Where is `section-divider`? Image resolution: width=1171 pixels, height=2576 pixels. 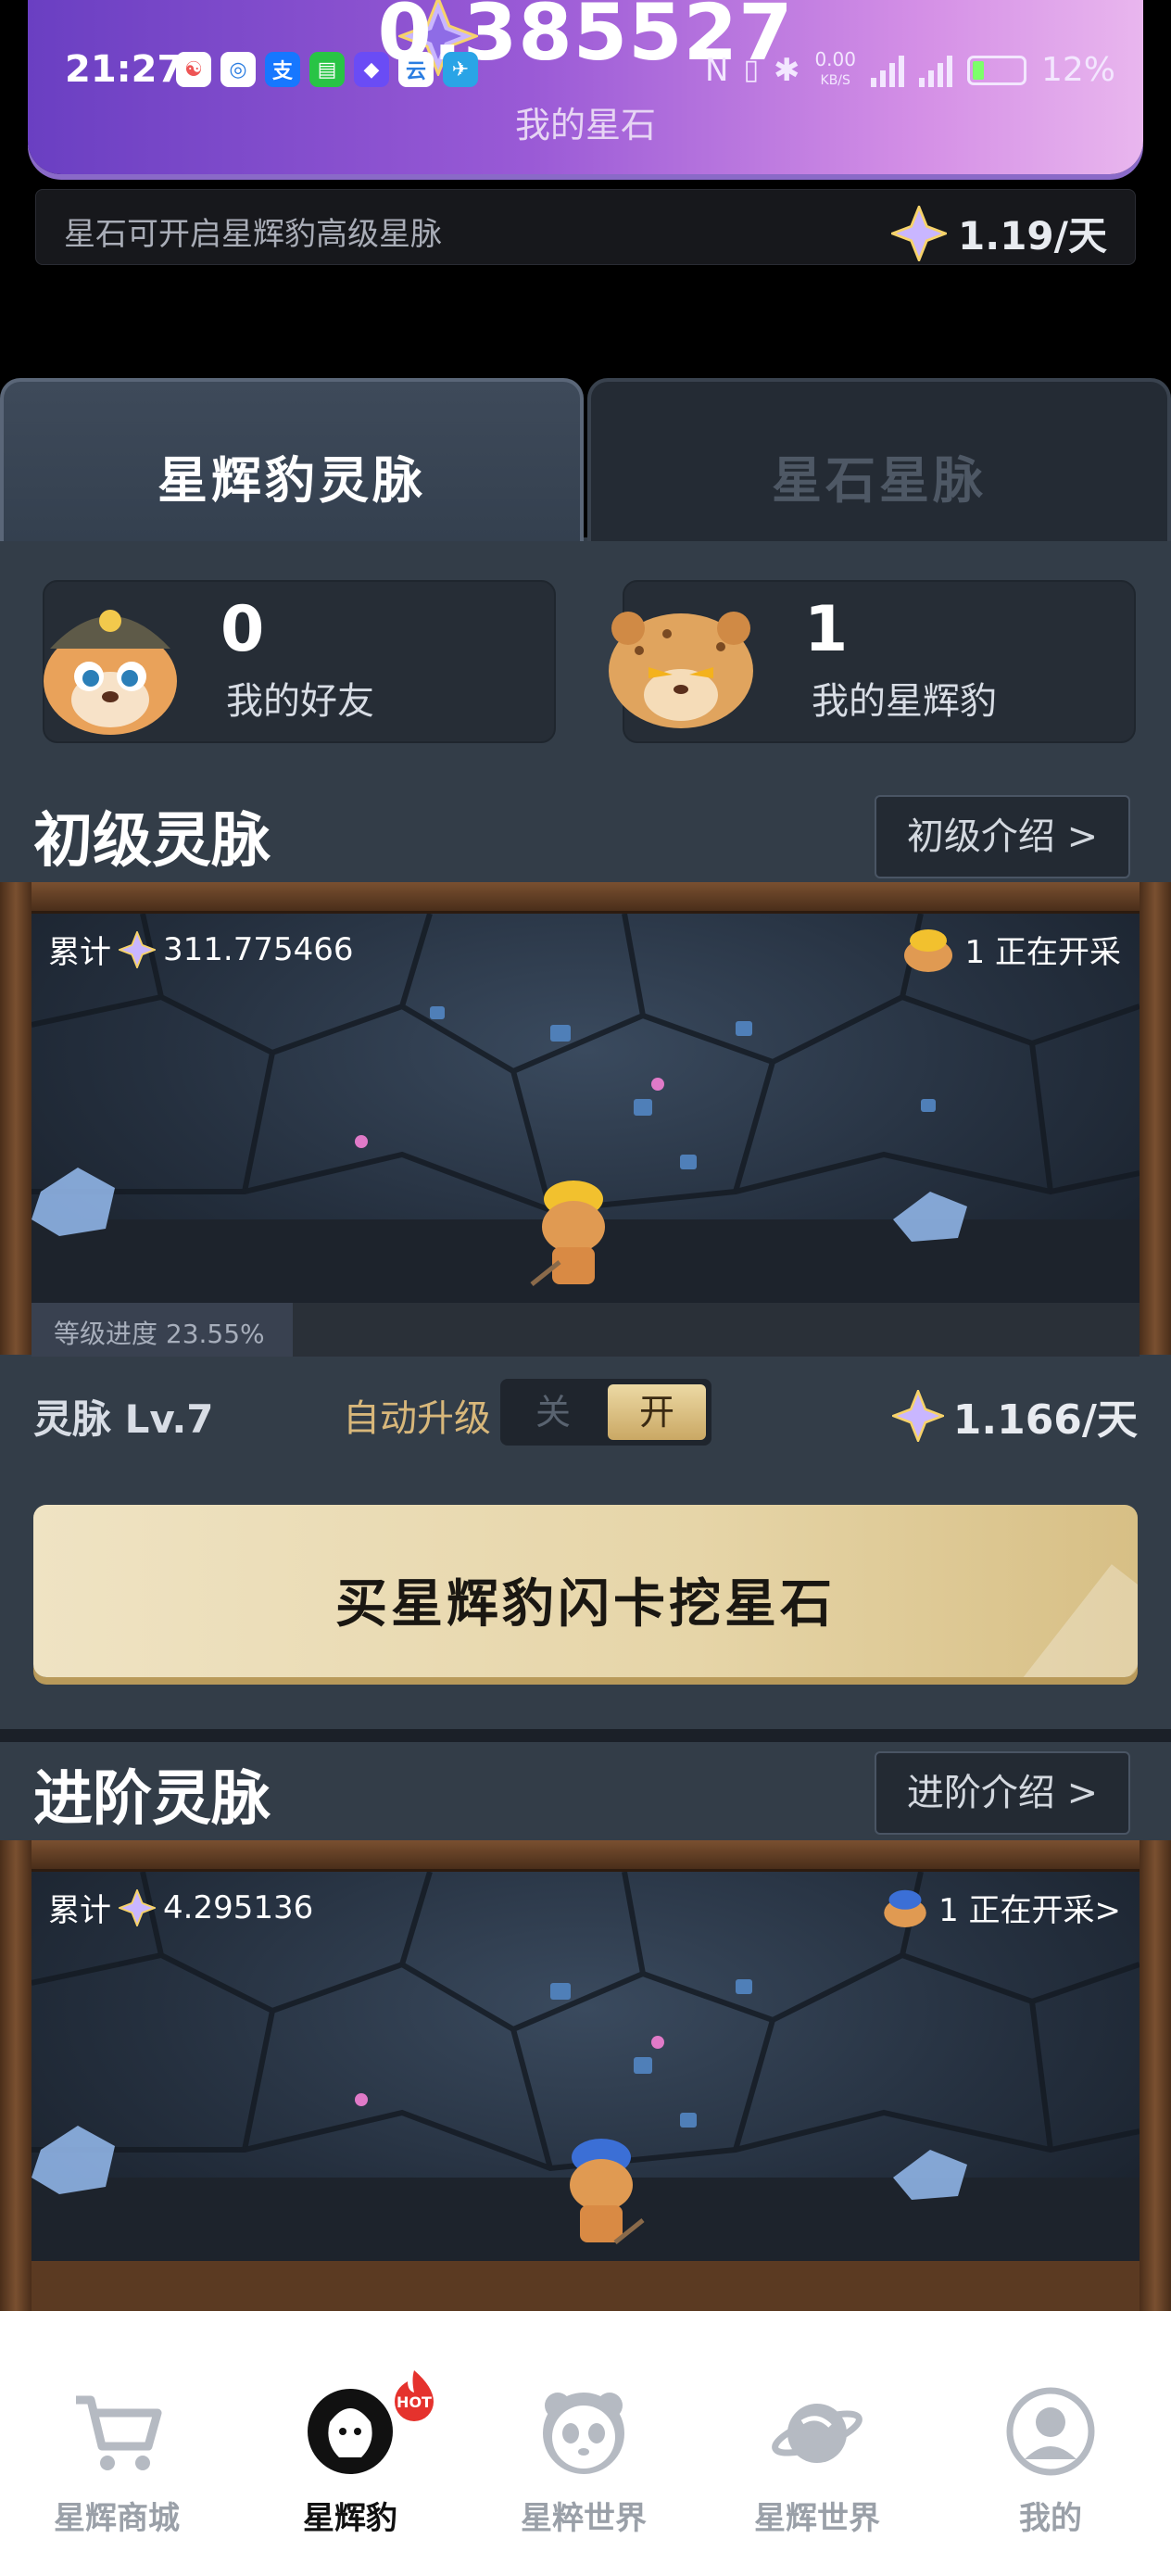 section-divider is located at coordinates (585, 1735).